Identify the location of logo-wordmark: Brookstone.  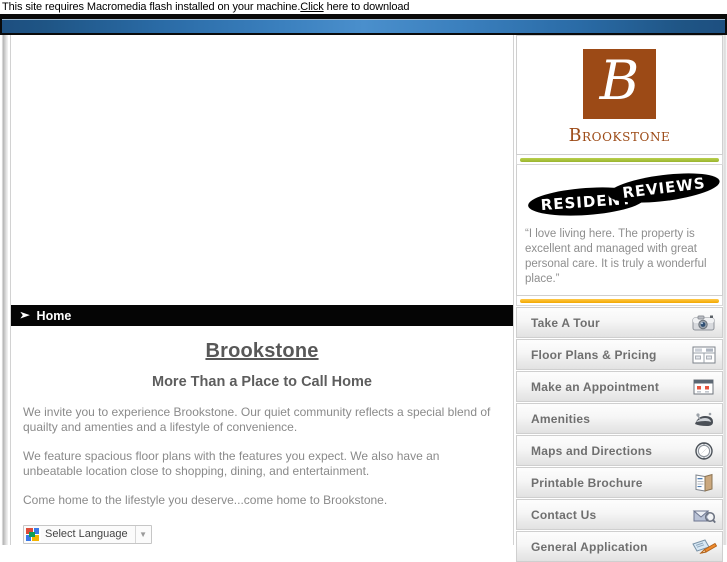
(619, 135).